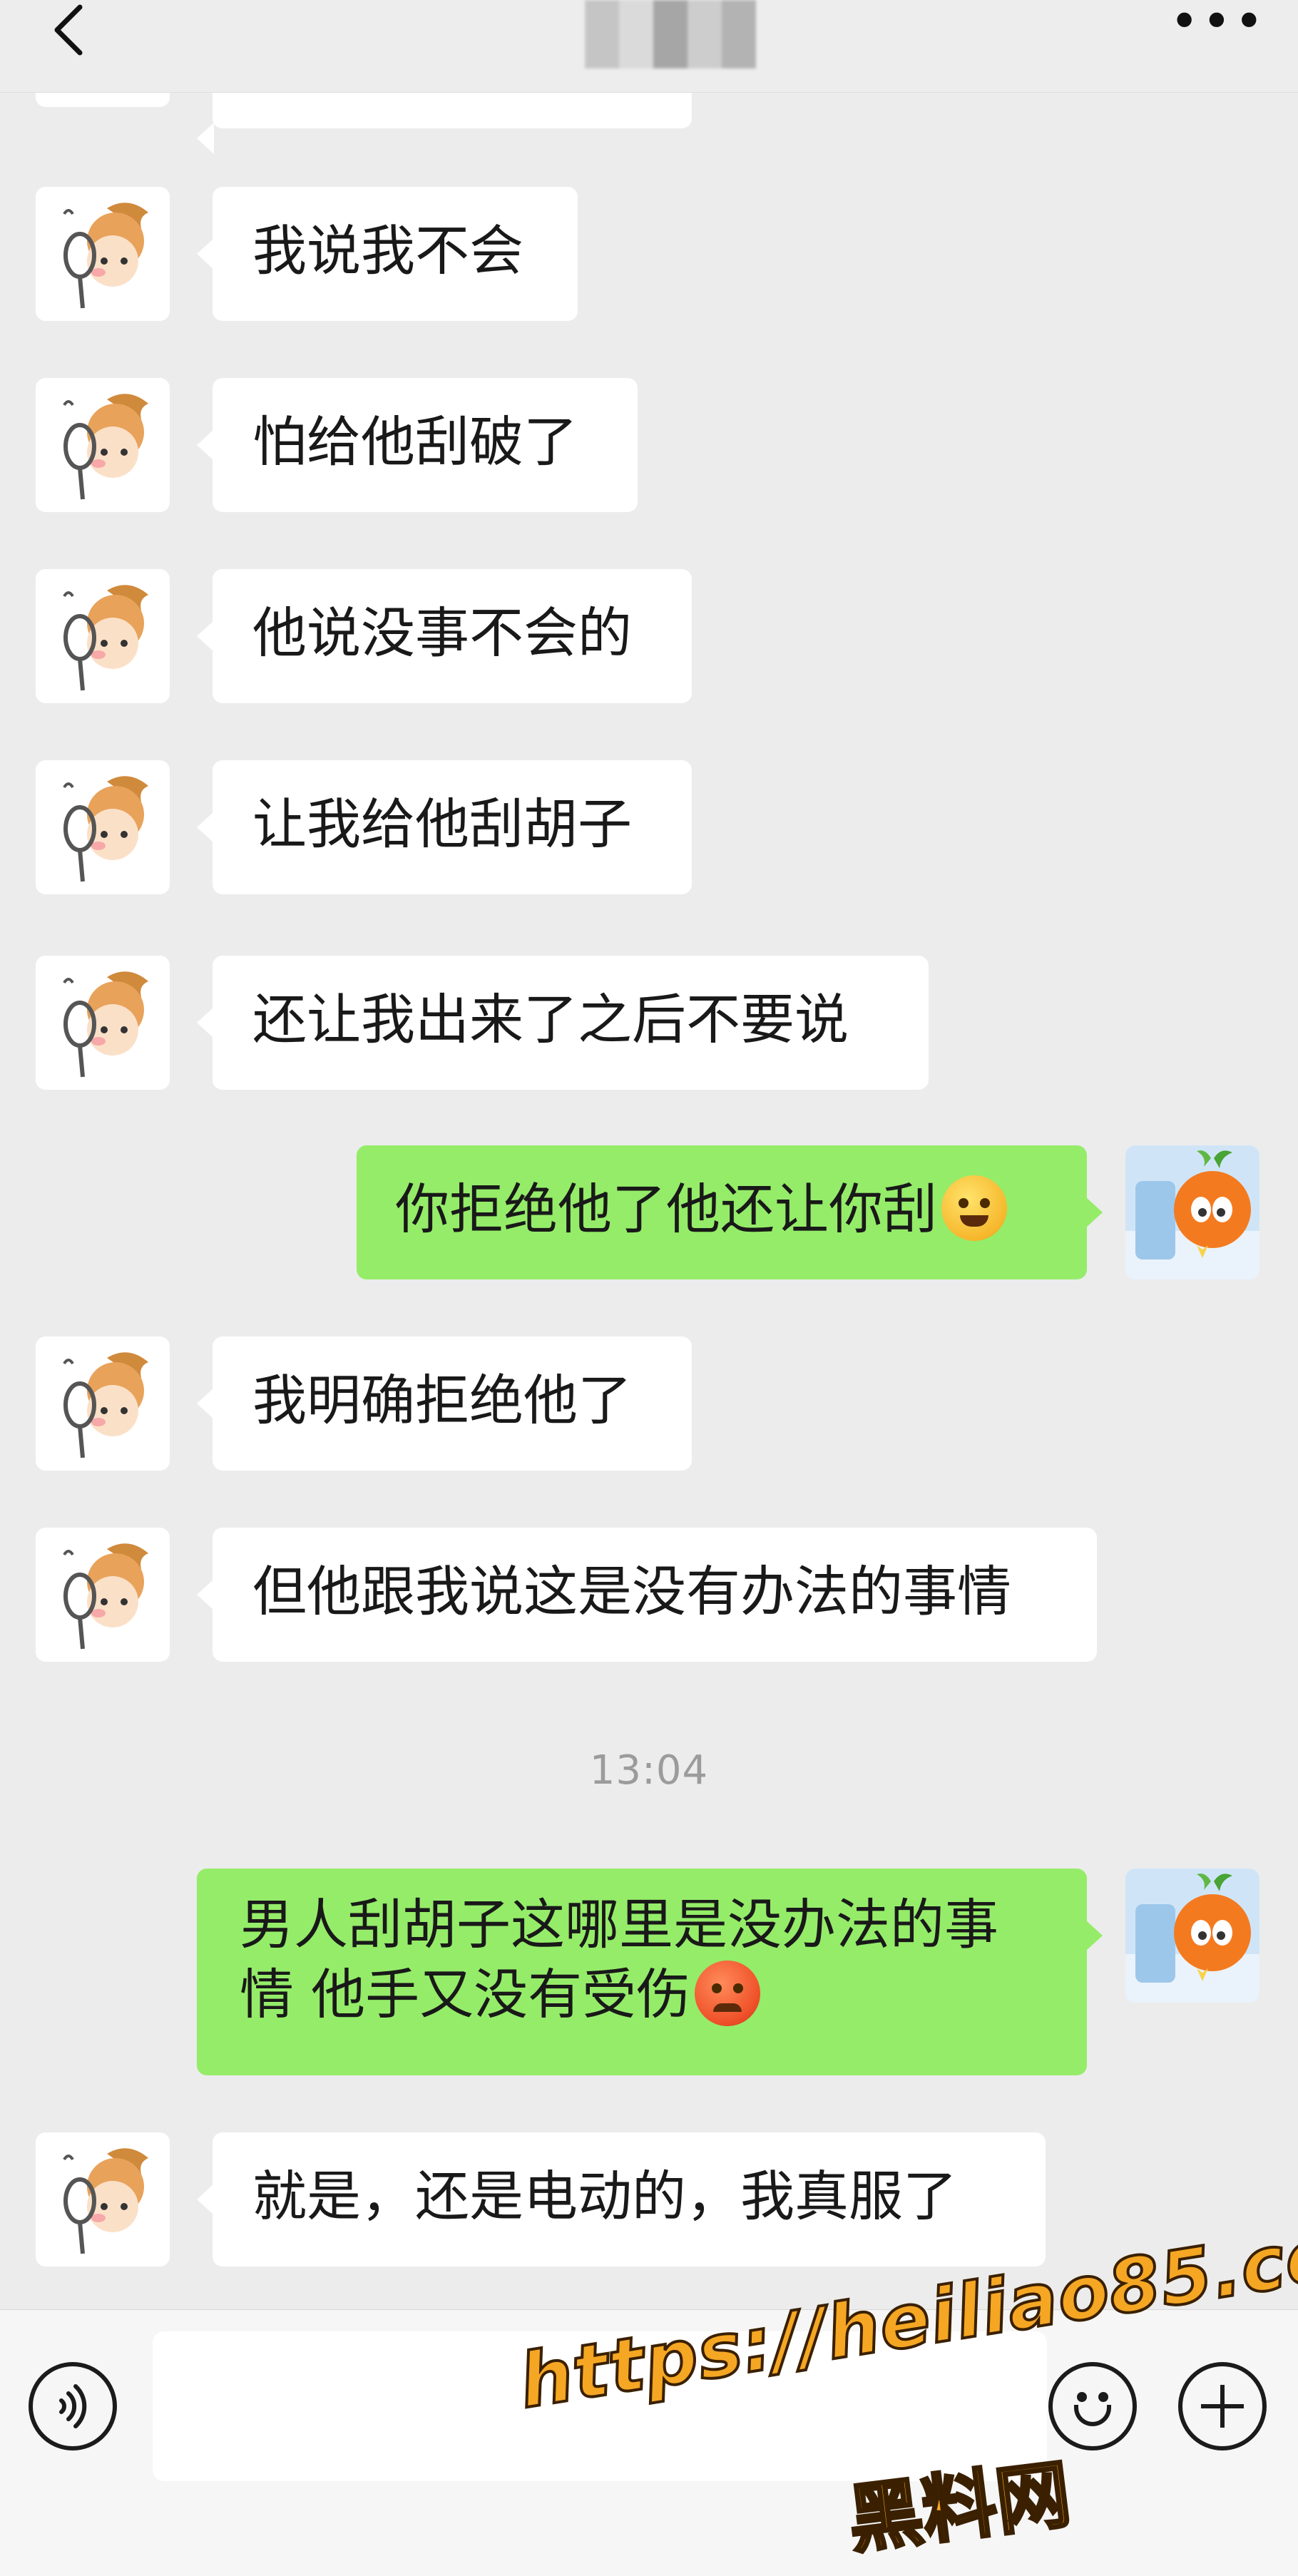 This screenshot has width=1298, height=2576. Describe the element at coordinates (415, 442) in the screenshot. I see `message-text: 怕给他刮破了` at that location.